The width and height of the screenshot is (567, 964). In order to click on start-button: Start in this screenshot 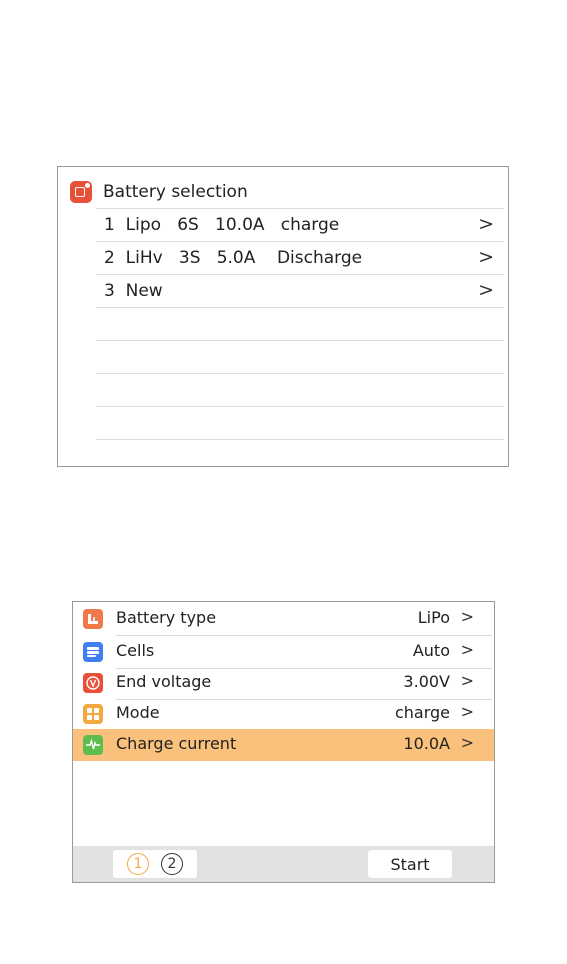, I will do `click(410, 864)`.